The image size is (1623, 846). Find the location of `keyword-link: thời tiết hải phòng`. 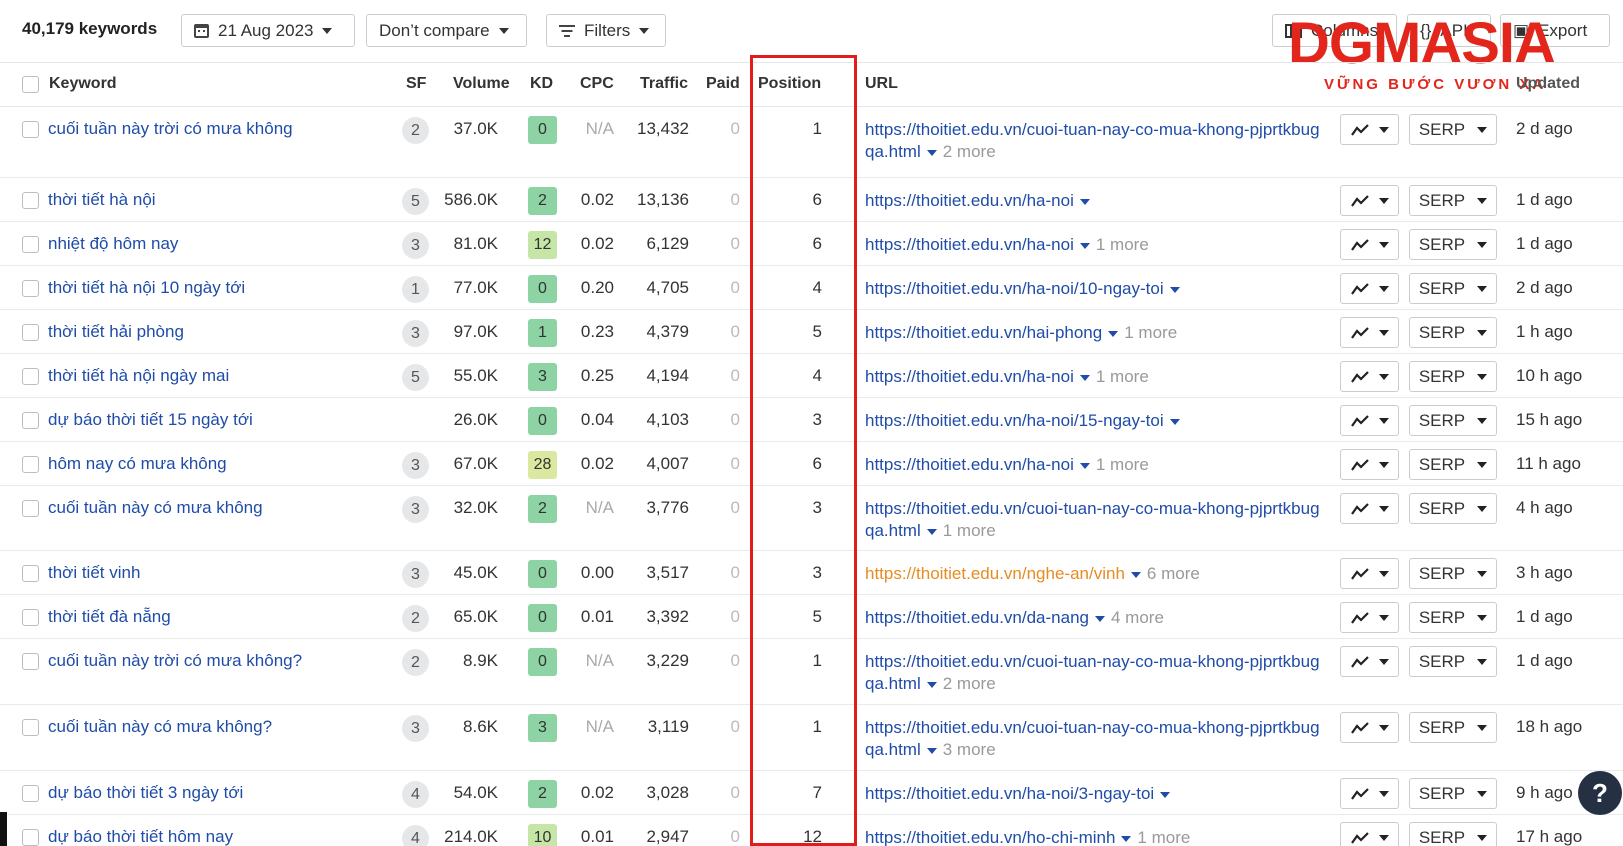

keyword-link: thời tiết hải phòng is located at coordinates (116, 332).